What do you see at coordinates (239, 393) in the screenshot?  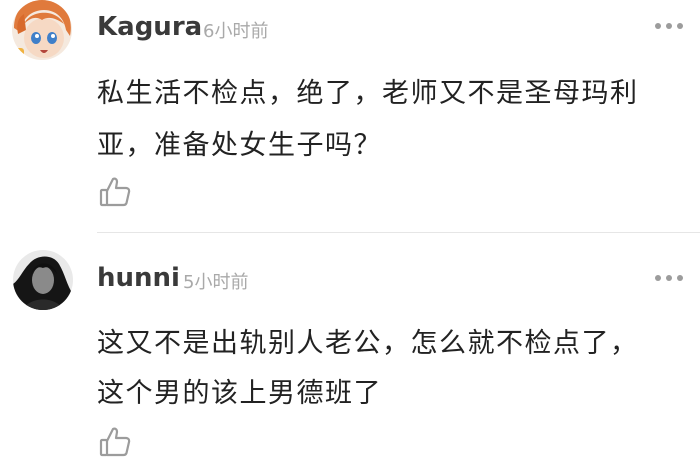 I see `comment-text-line: 这个男的该上男德班了` at bounding box center [239, 393].